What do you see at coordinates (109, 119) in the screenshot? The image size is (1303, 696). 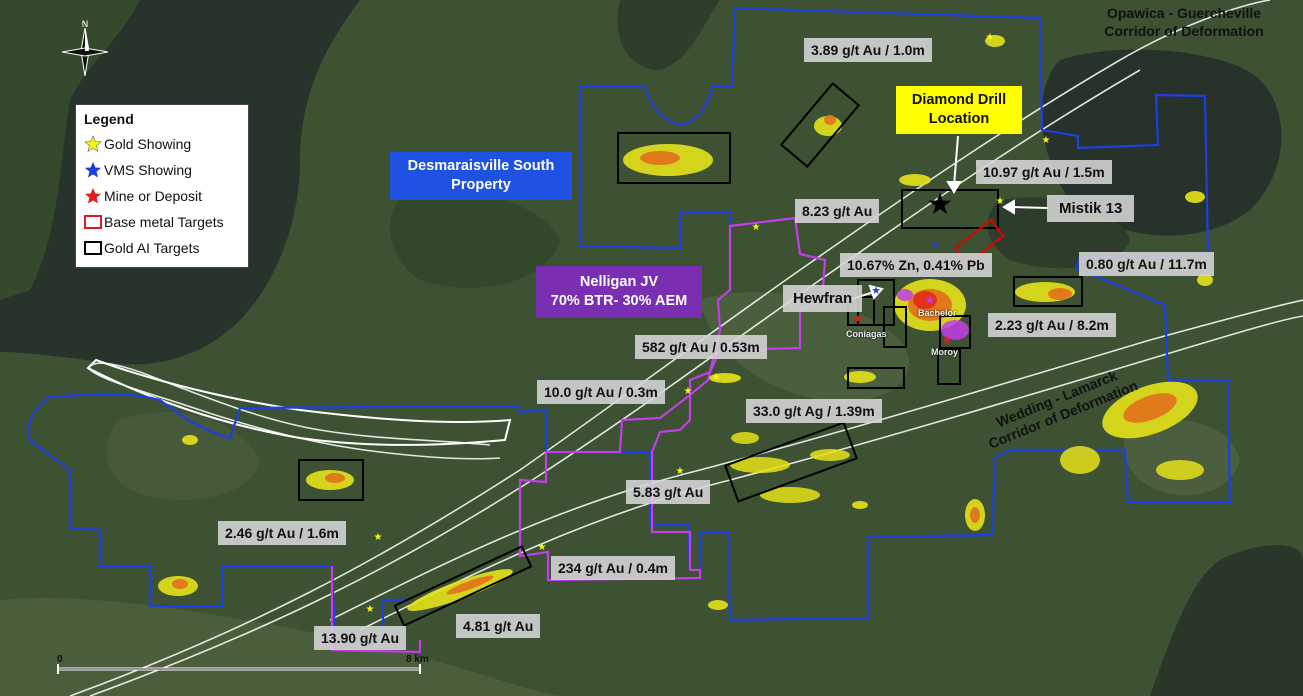 I see `legend-title: Legend` at bounding box center [109, 119].